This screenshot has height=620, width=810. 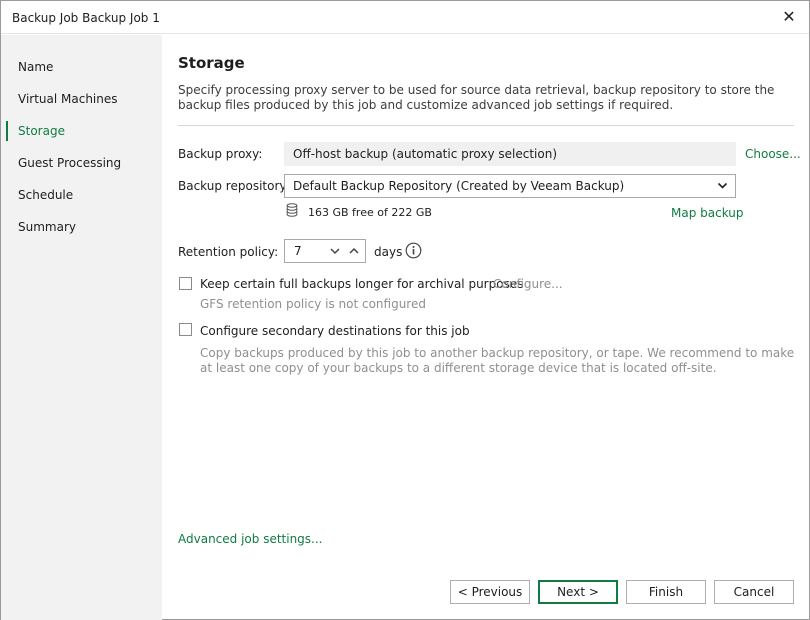 What do you see at coordinates (413, 250) in the screenshot?
I see `info-icon` at bounding box center [413, 250].